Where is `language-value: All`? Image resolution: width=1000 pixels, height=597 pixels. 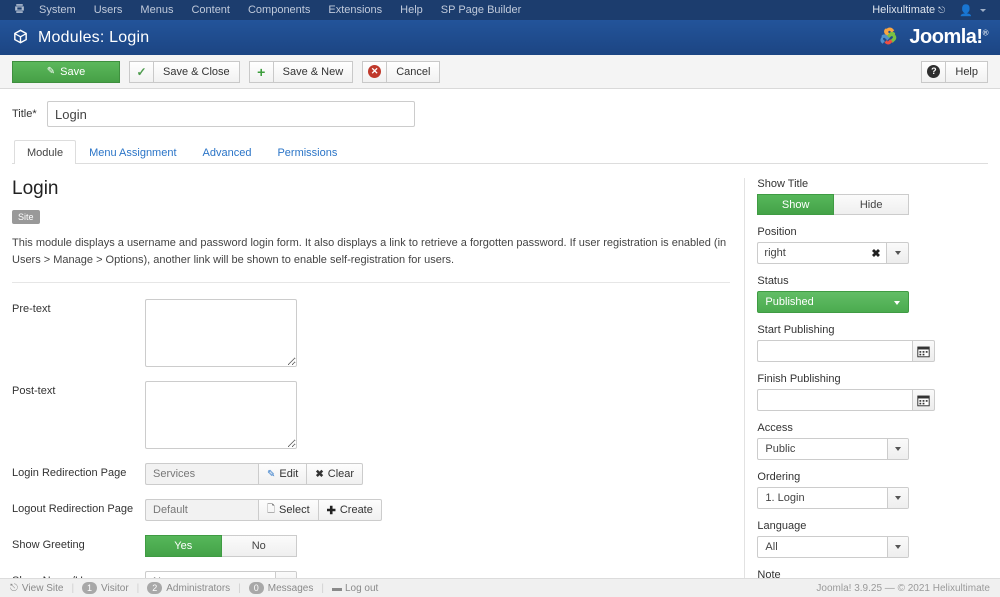
language-value: All is located at coordinates (771, 547).